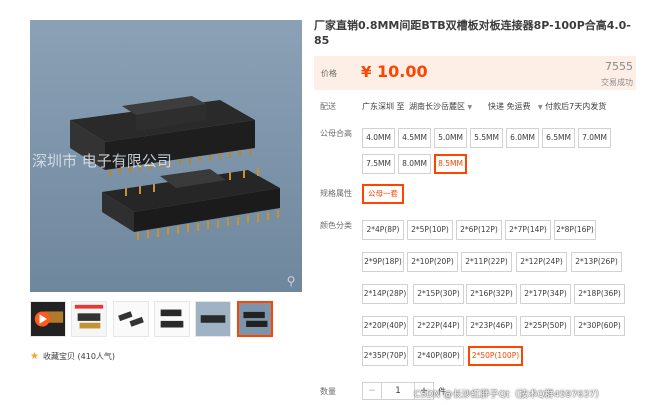  What do you see at coordinates (96, 356) in the screenshot?
I see `favorite-count: (410人气)` at bounding box center [96, 356].